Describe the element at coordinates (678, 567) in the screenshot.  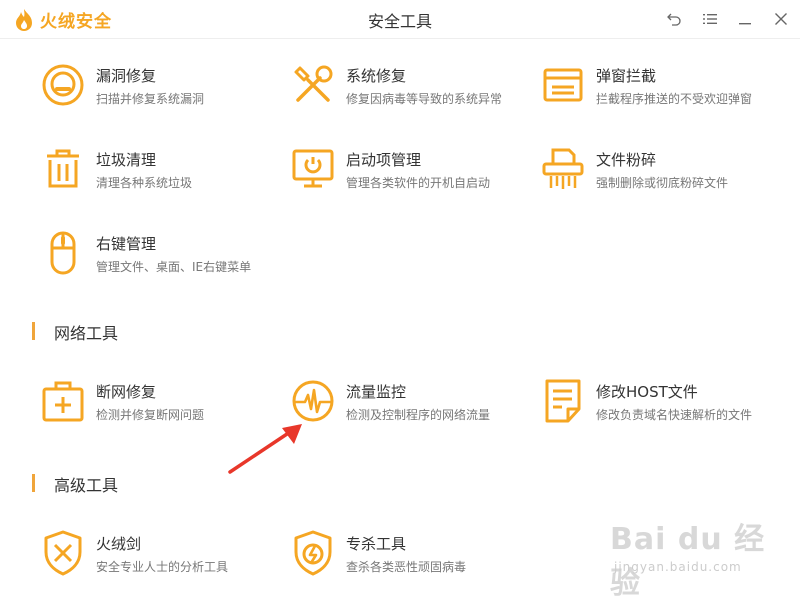
I see `watermark-sub: jingyan.baidu.com` at that location.